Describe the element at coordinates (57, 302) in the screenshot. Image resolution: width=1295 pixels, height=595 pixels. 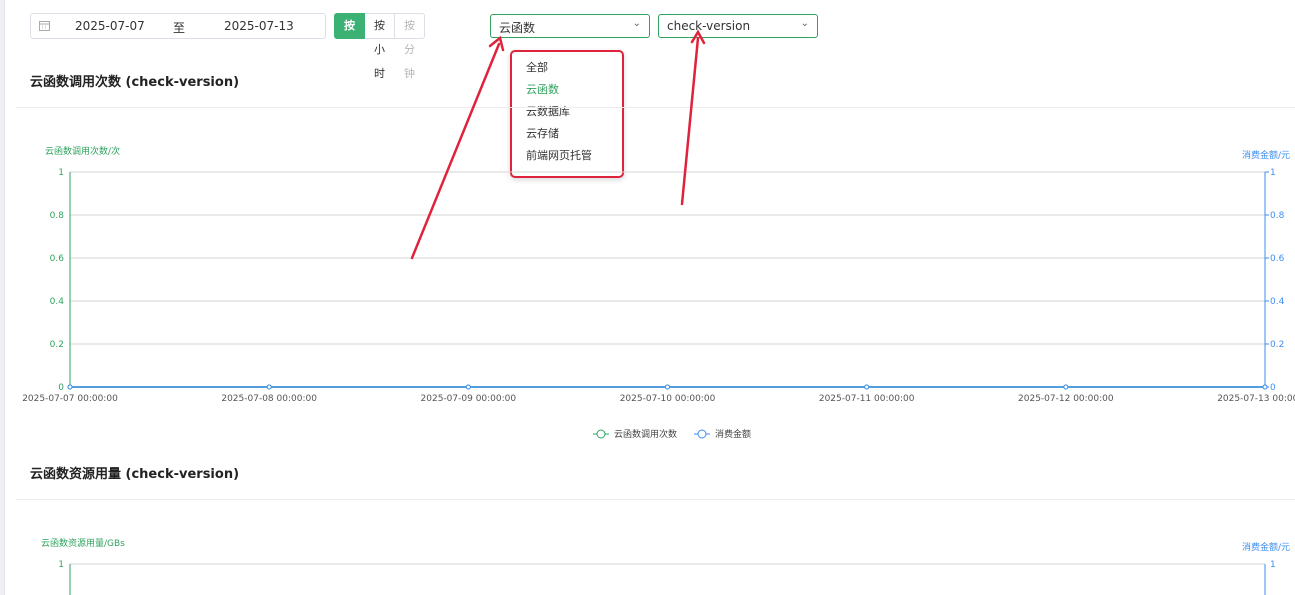
I see `y-tick-label-left: 0.4` at that location.